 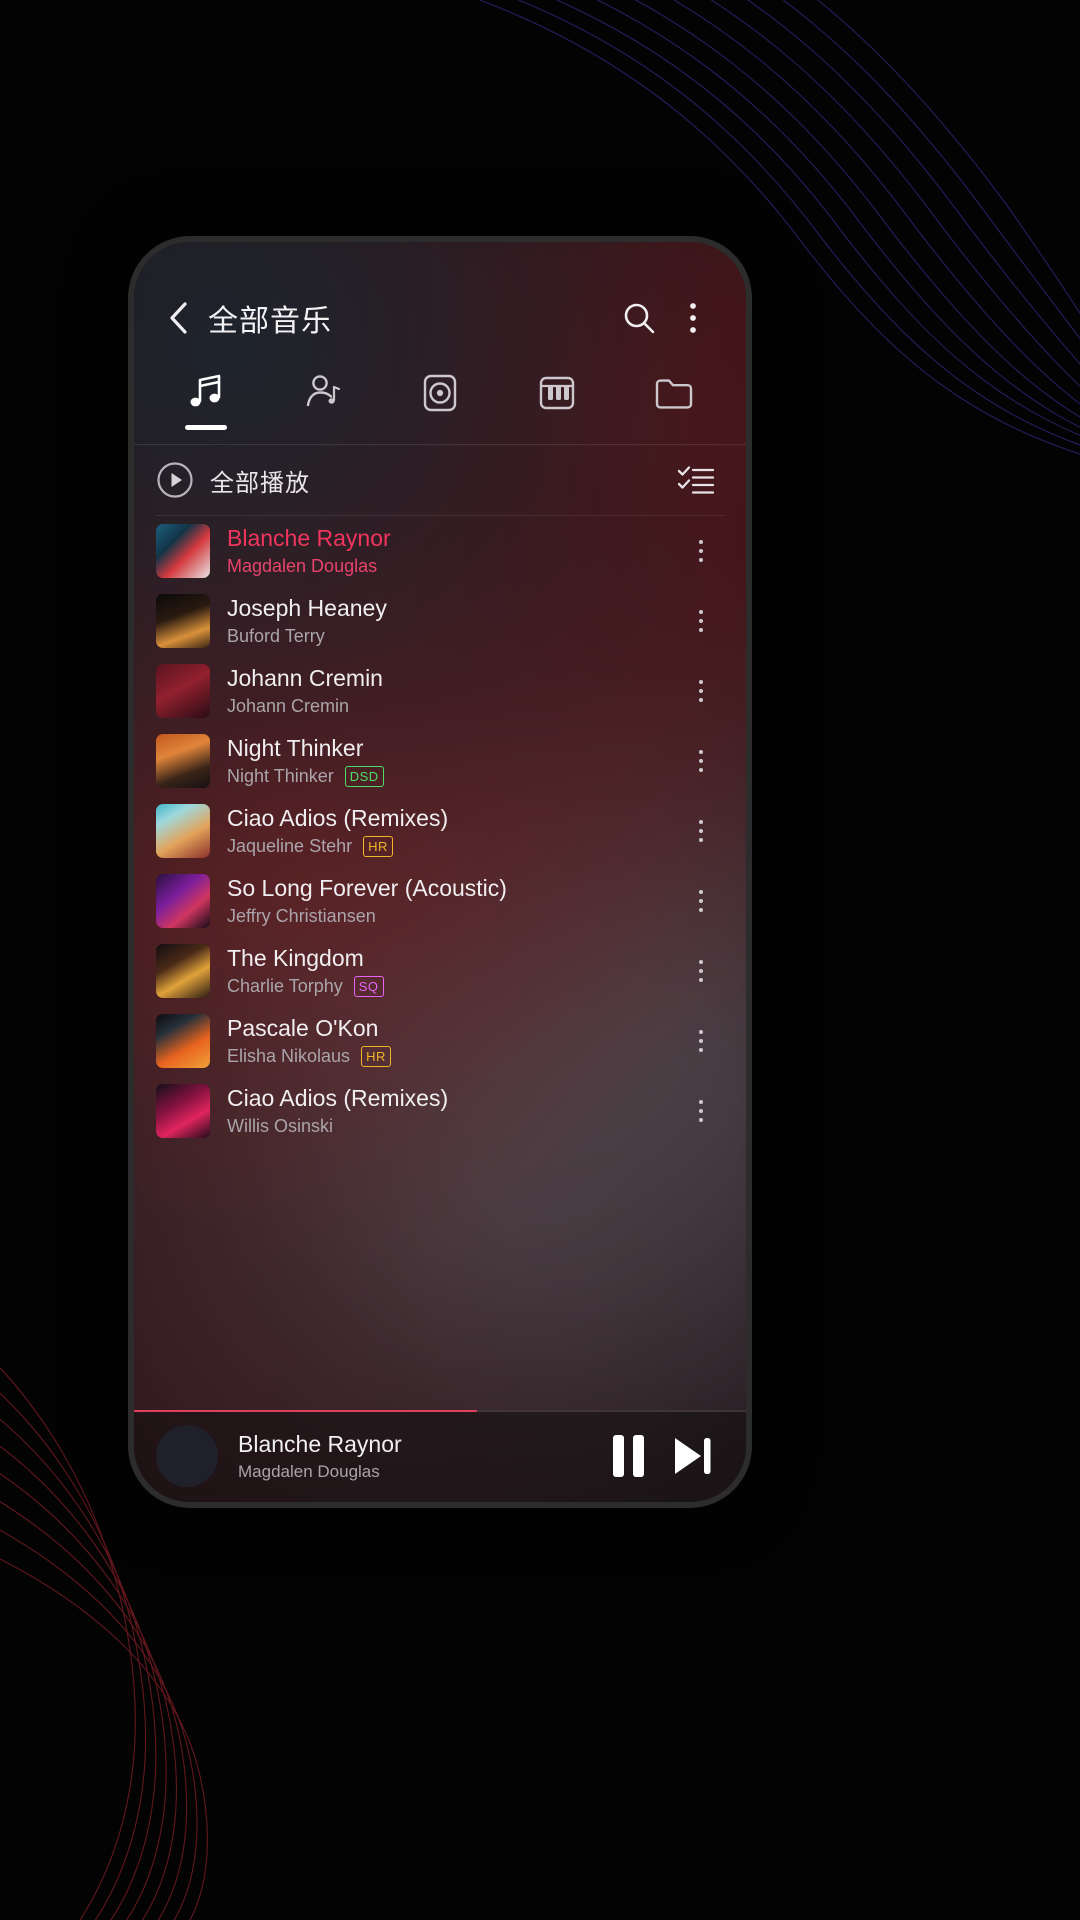 What do you see at coordinates (452, 761) in the screenshot?
I see `track-meta: Night Thinker Night Thinker DSD` at bounding box center [452, 761].